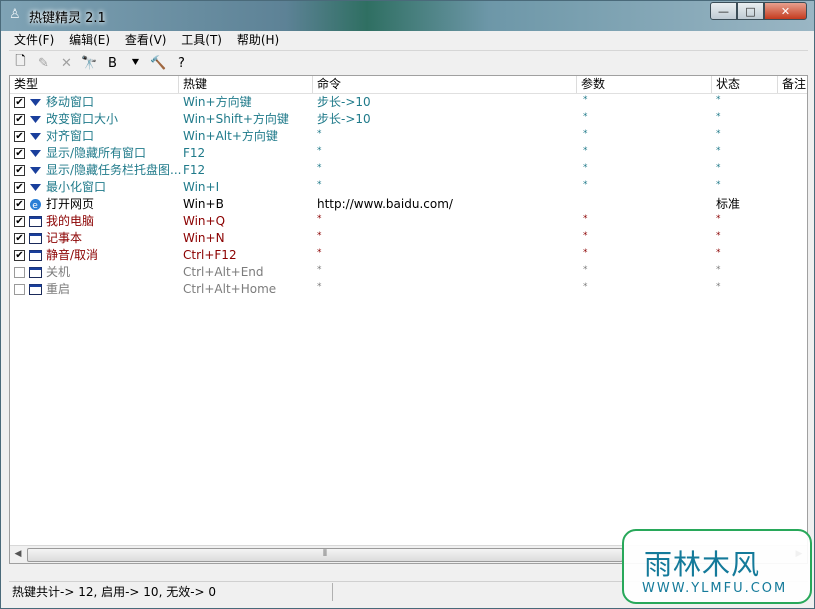 Image resolution: width=815 pixels, height=609 pixels. I want to click on list-item: 重启 Ctrl+Alt+Home * * *, so click(408, 289).